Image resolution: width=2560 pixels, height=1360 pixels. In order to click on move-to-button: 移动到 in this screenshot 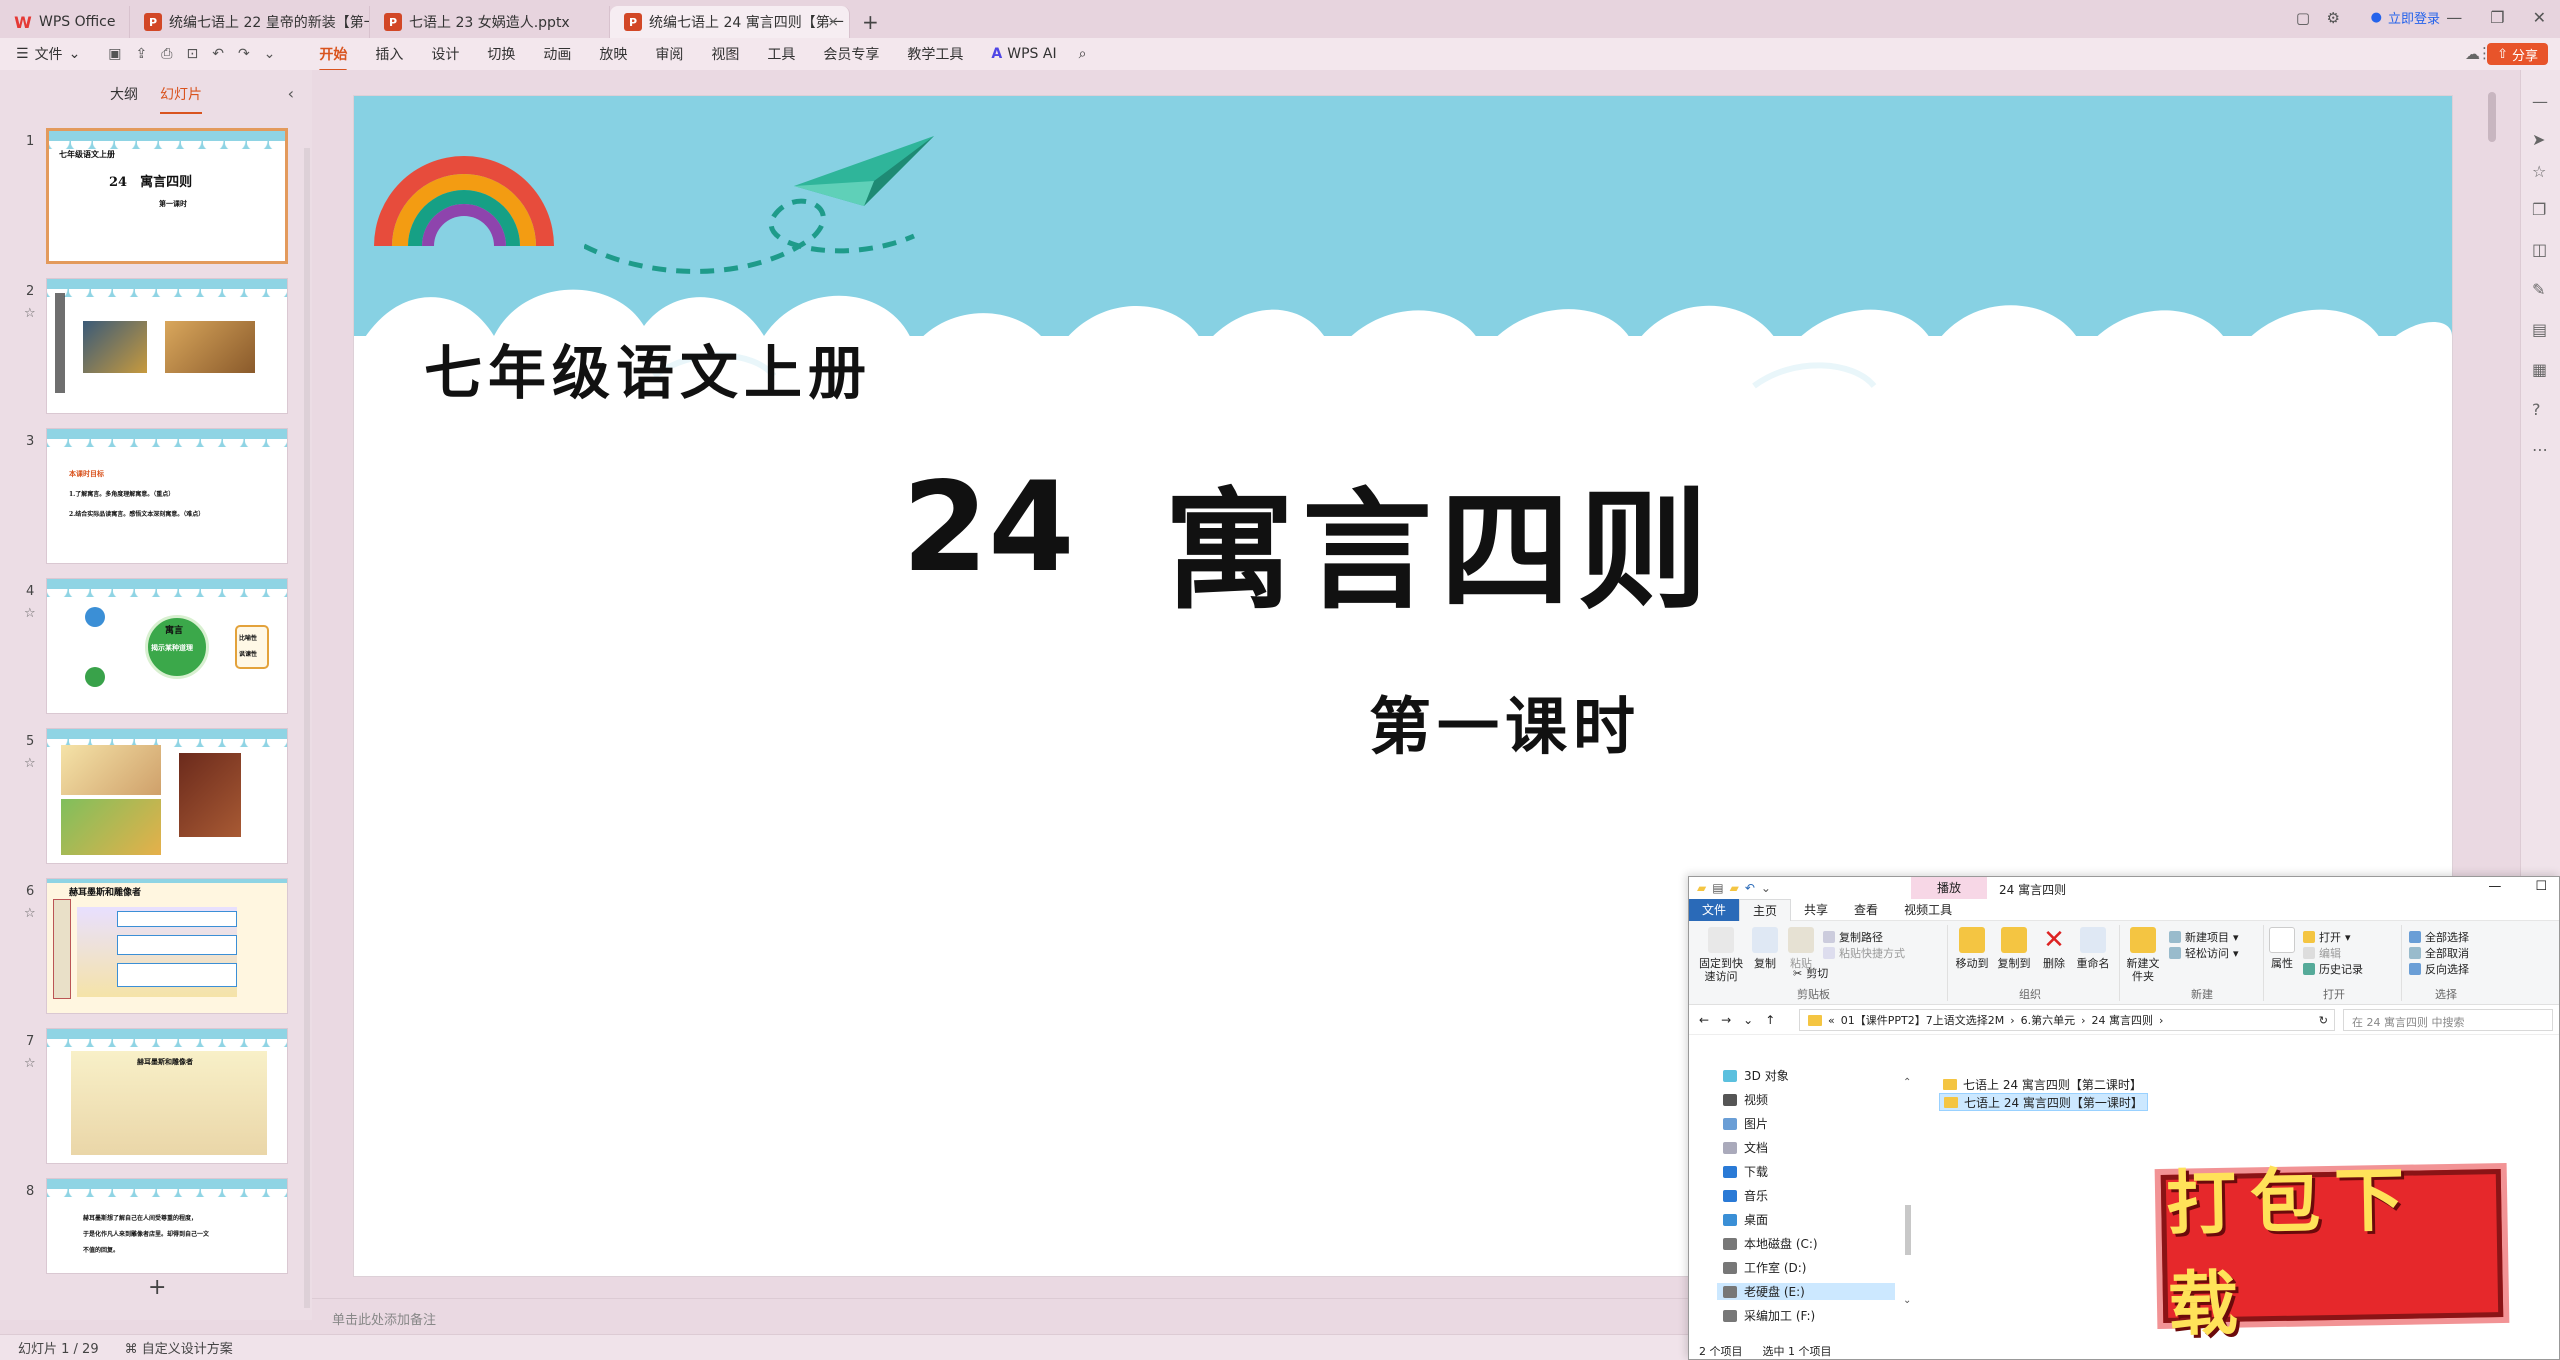, I will do `click(1972, 948)`.